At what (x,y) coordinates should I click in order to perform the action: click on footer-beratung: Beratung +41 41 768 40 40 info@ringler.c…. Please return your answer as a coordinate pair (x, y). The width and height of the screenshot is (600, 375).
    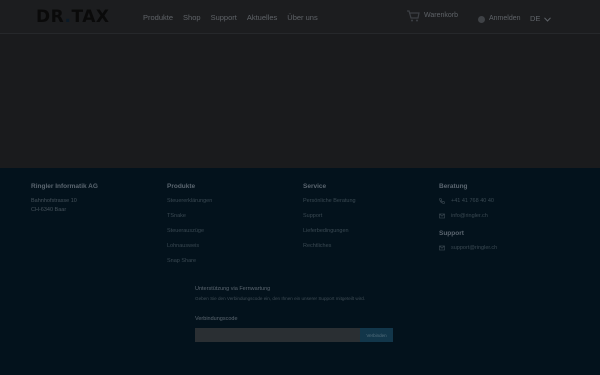
    Looking at the image, I should click on (468, 221).